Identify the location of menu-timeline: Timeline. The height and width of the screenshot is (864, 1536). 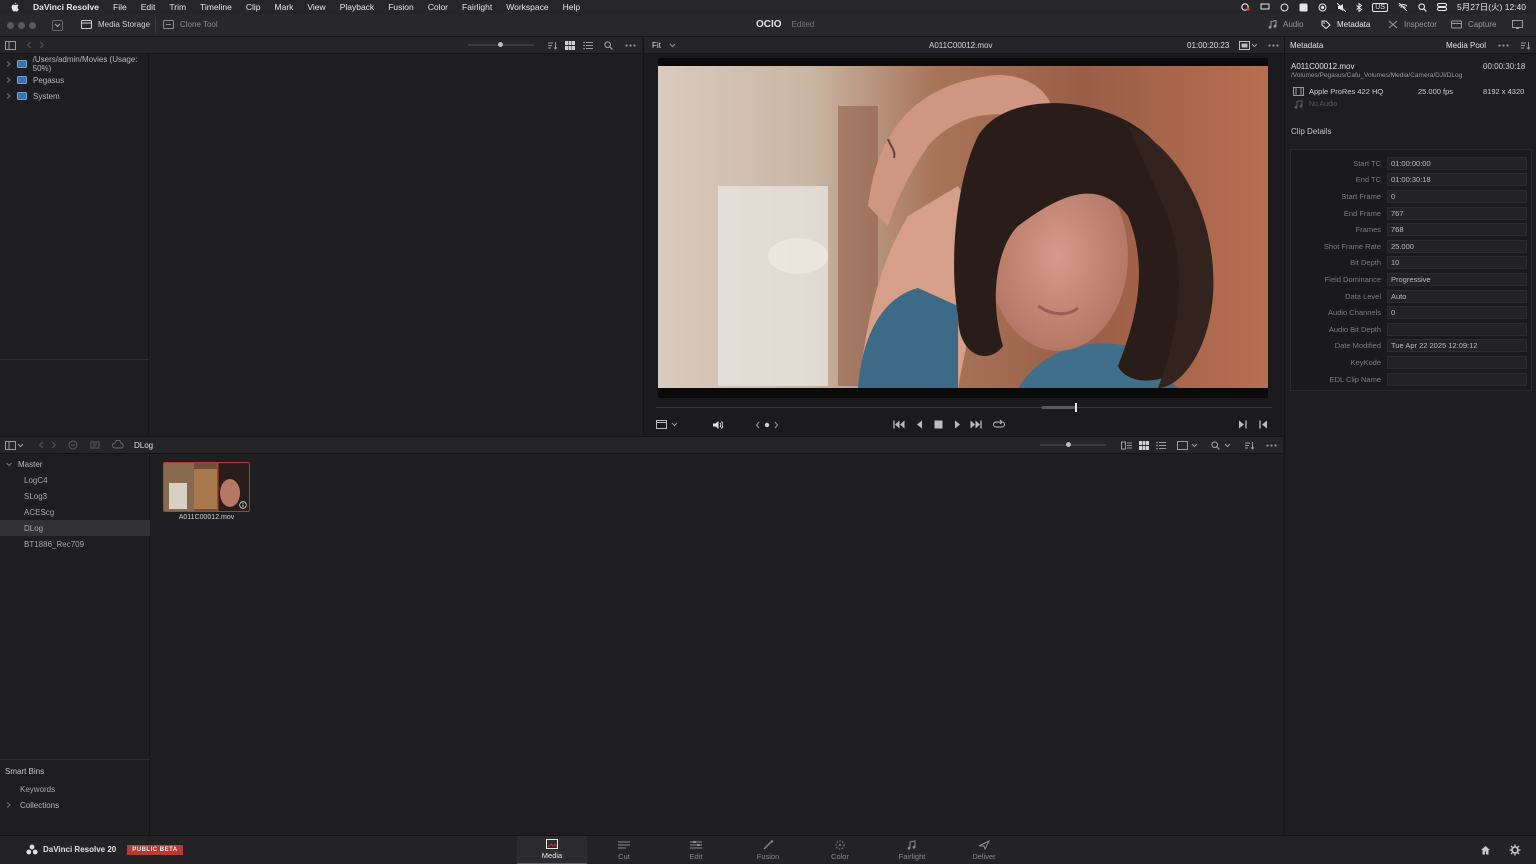
(216, 7).